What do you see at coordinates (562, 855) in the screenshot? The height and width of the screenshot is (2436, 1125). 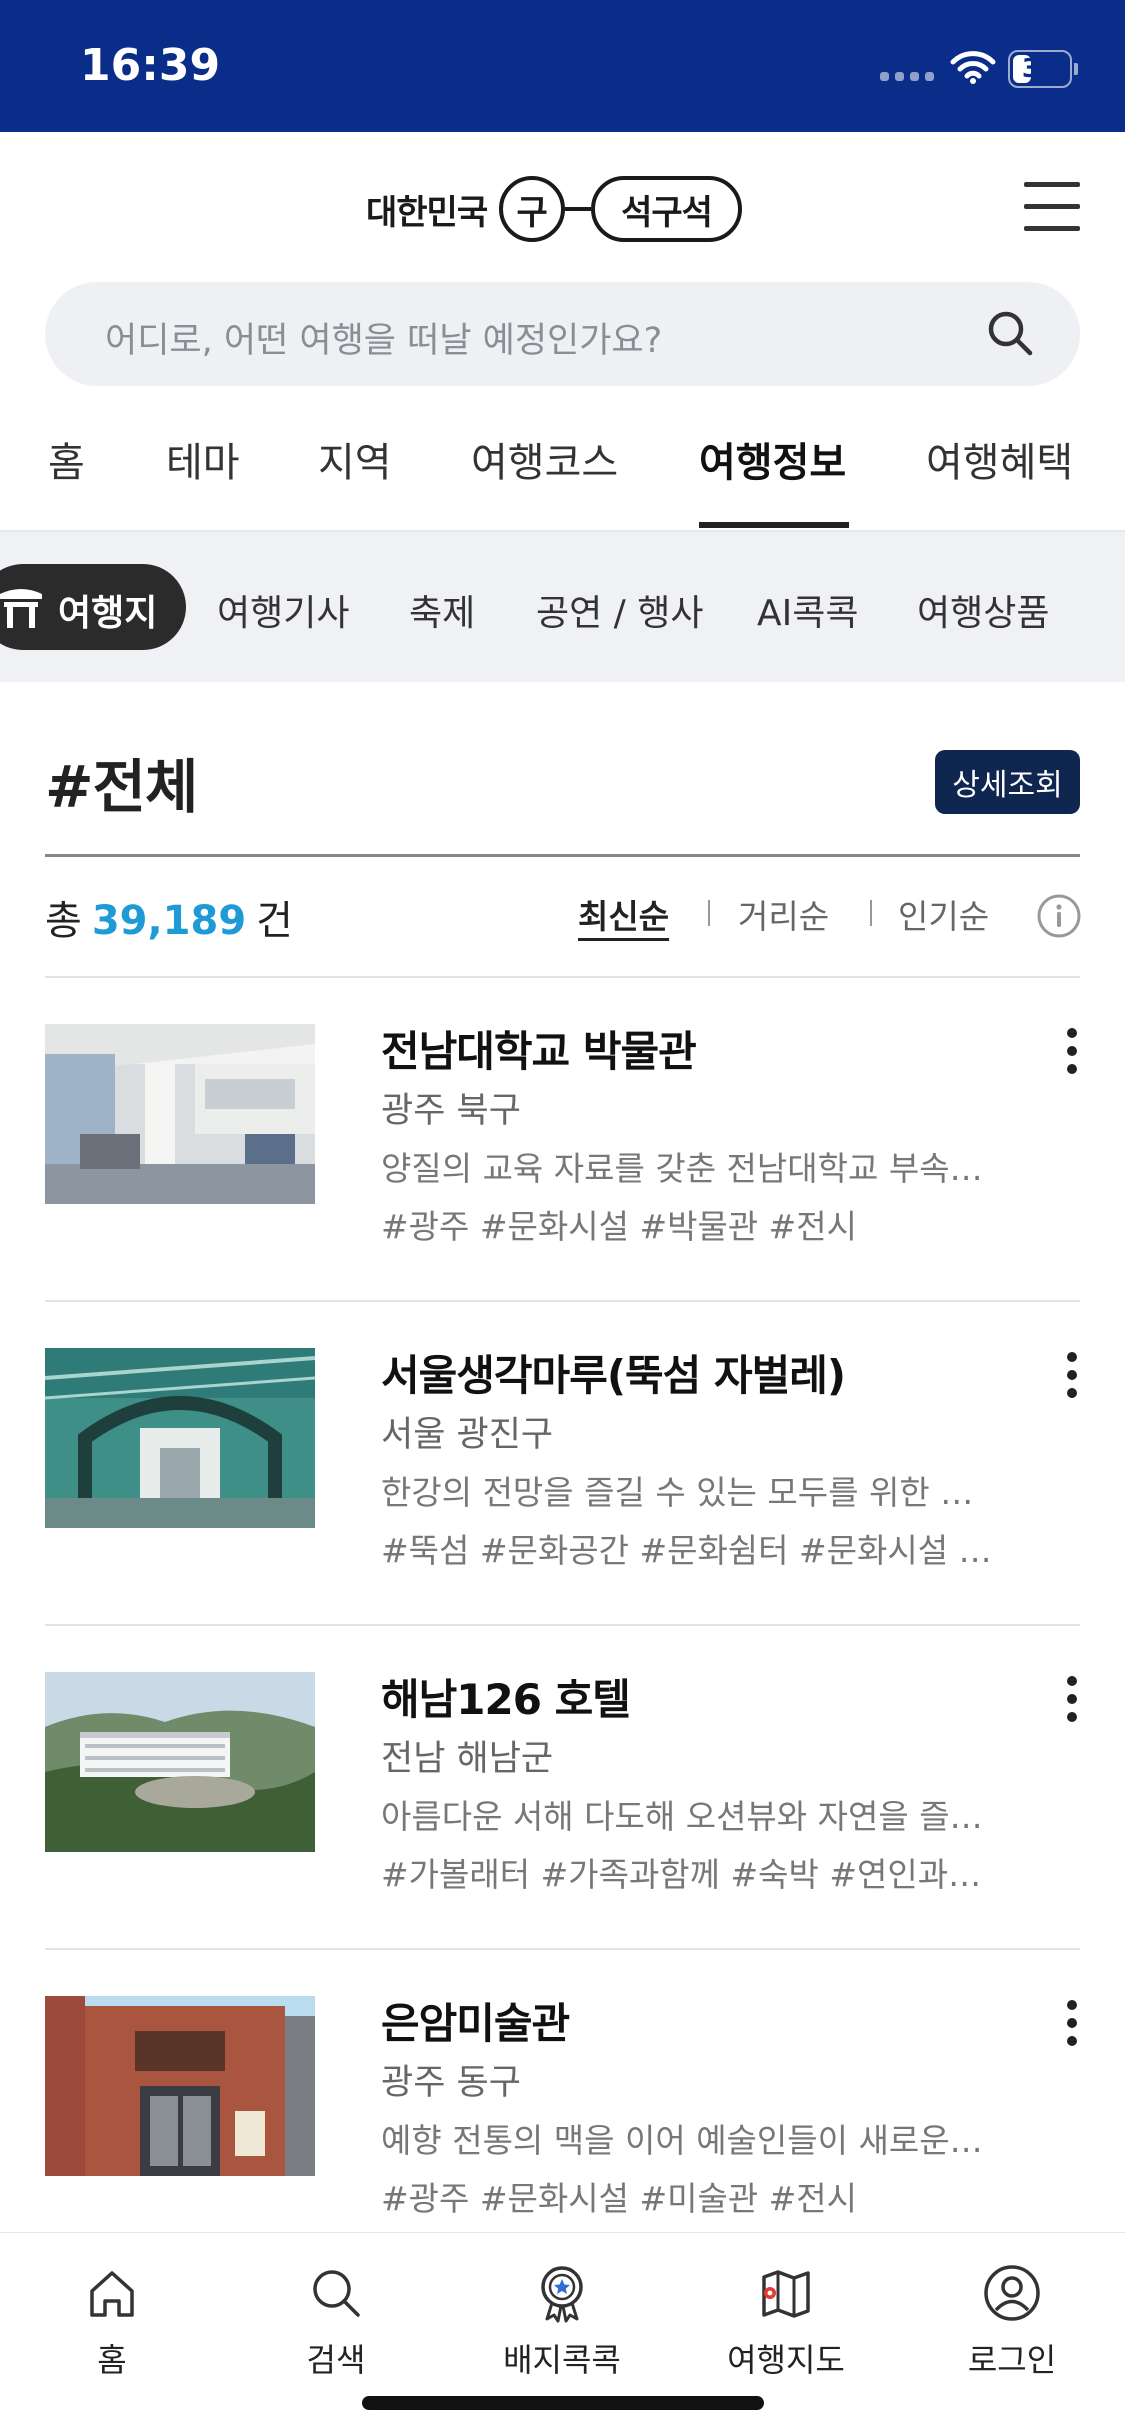 I see `section-divider` at bounding box center [562, 855].